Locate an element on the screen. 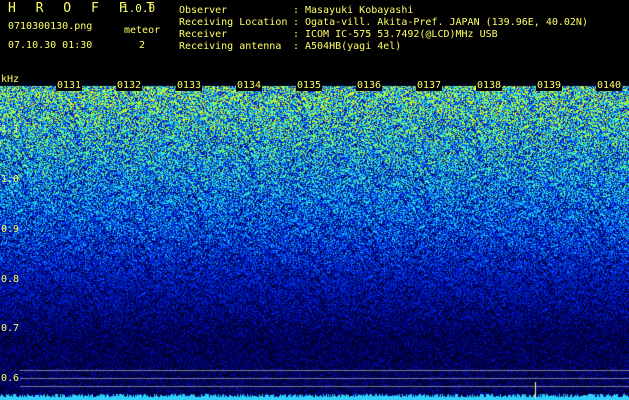 This screenshot has height=400, width=629. meteor-count: 2 is located at coordinates (142, 45).